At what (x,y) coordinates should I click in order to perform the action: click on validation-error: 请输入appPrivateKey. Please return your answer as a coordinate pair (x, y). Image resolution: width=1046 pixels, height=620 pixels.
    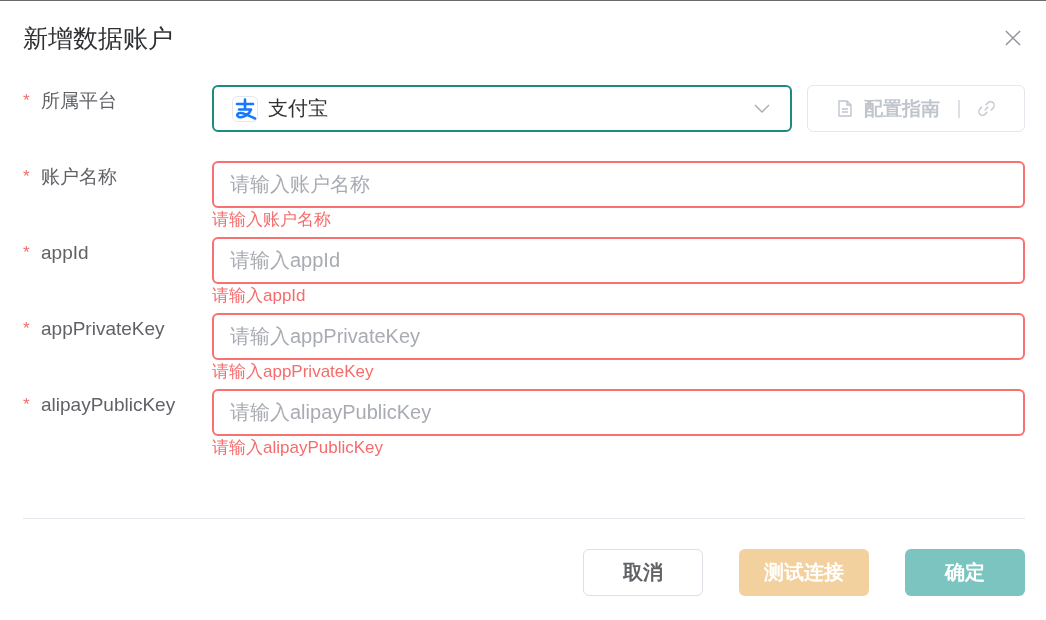
    Looking at the image, I should click on (293, 372).